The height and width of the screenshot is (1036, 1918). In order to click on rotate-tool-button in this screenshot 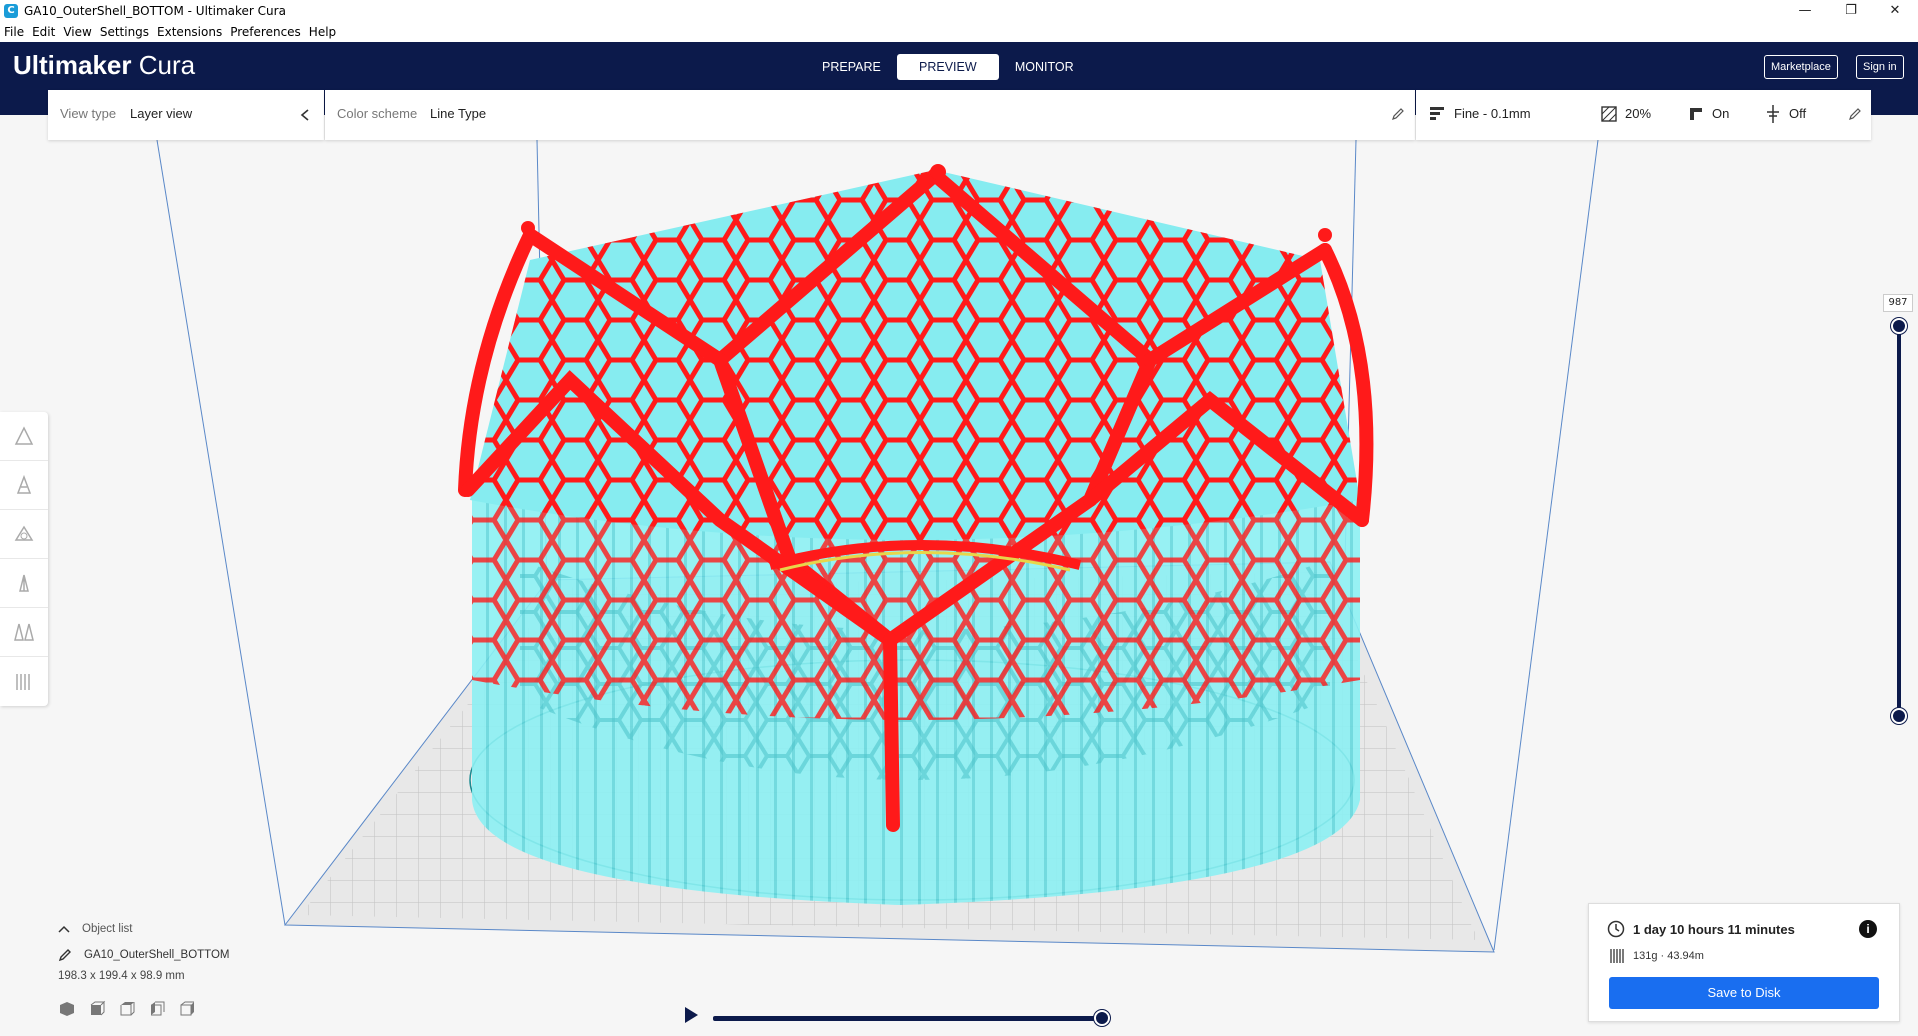, I will do `click(24, 534)`.